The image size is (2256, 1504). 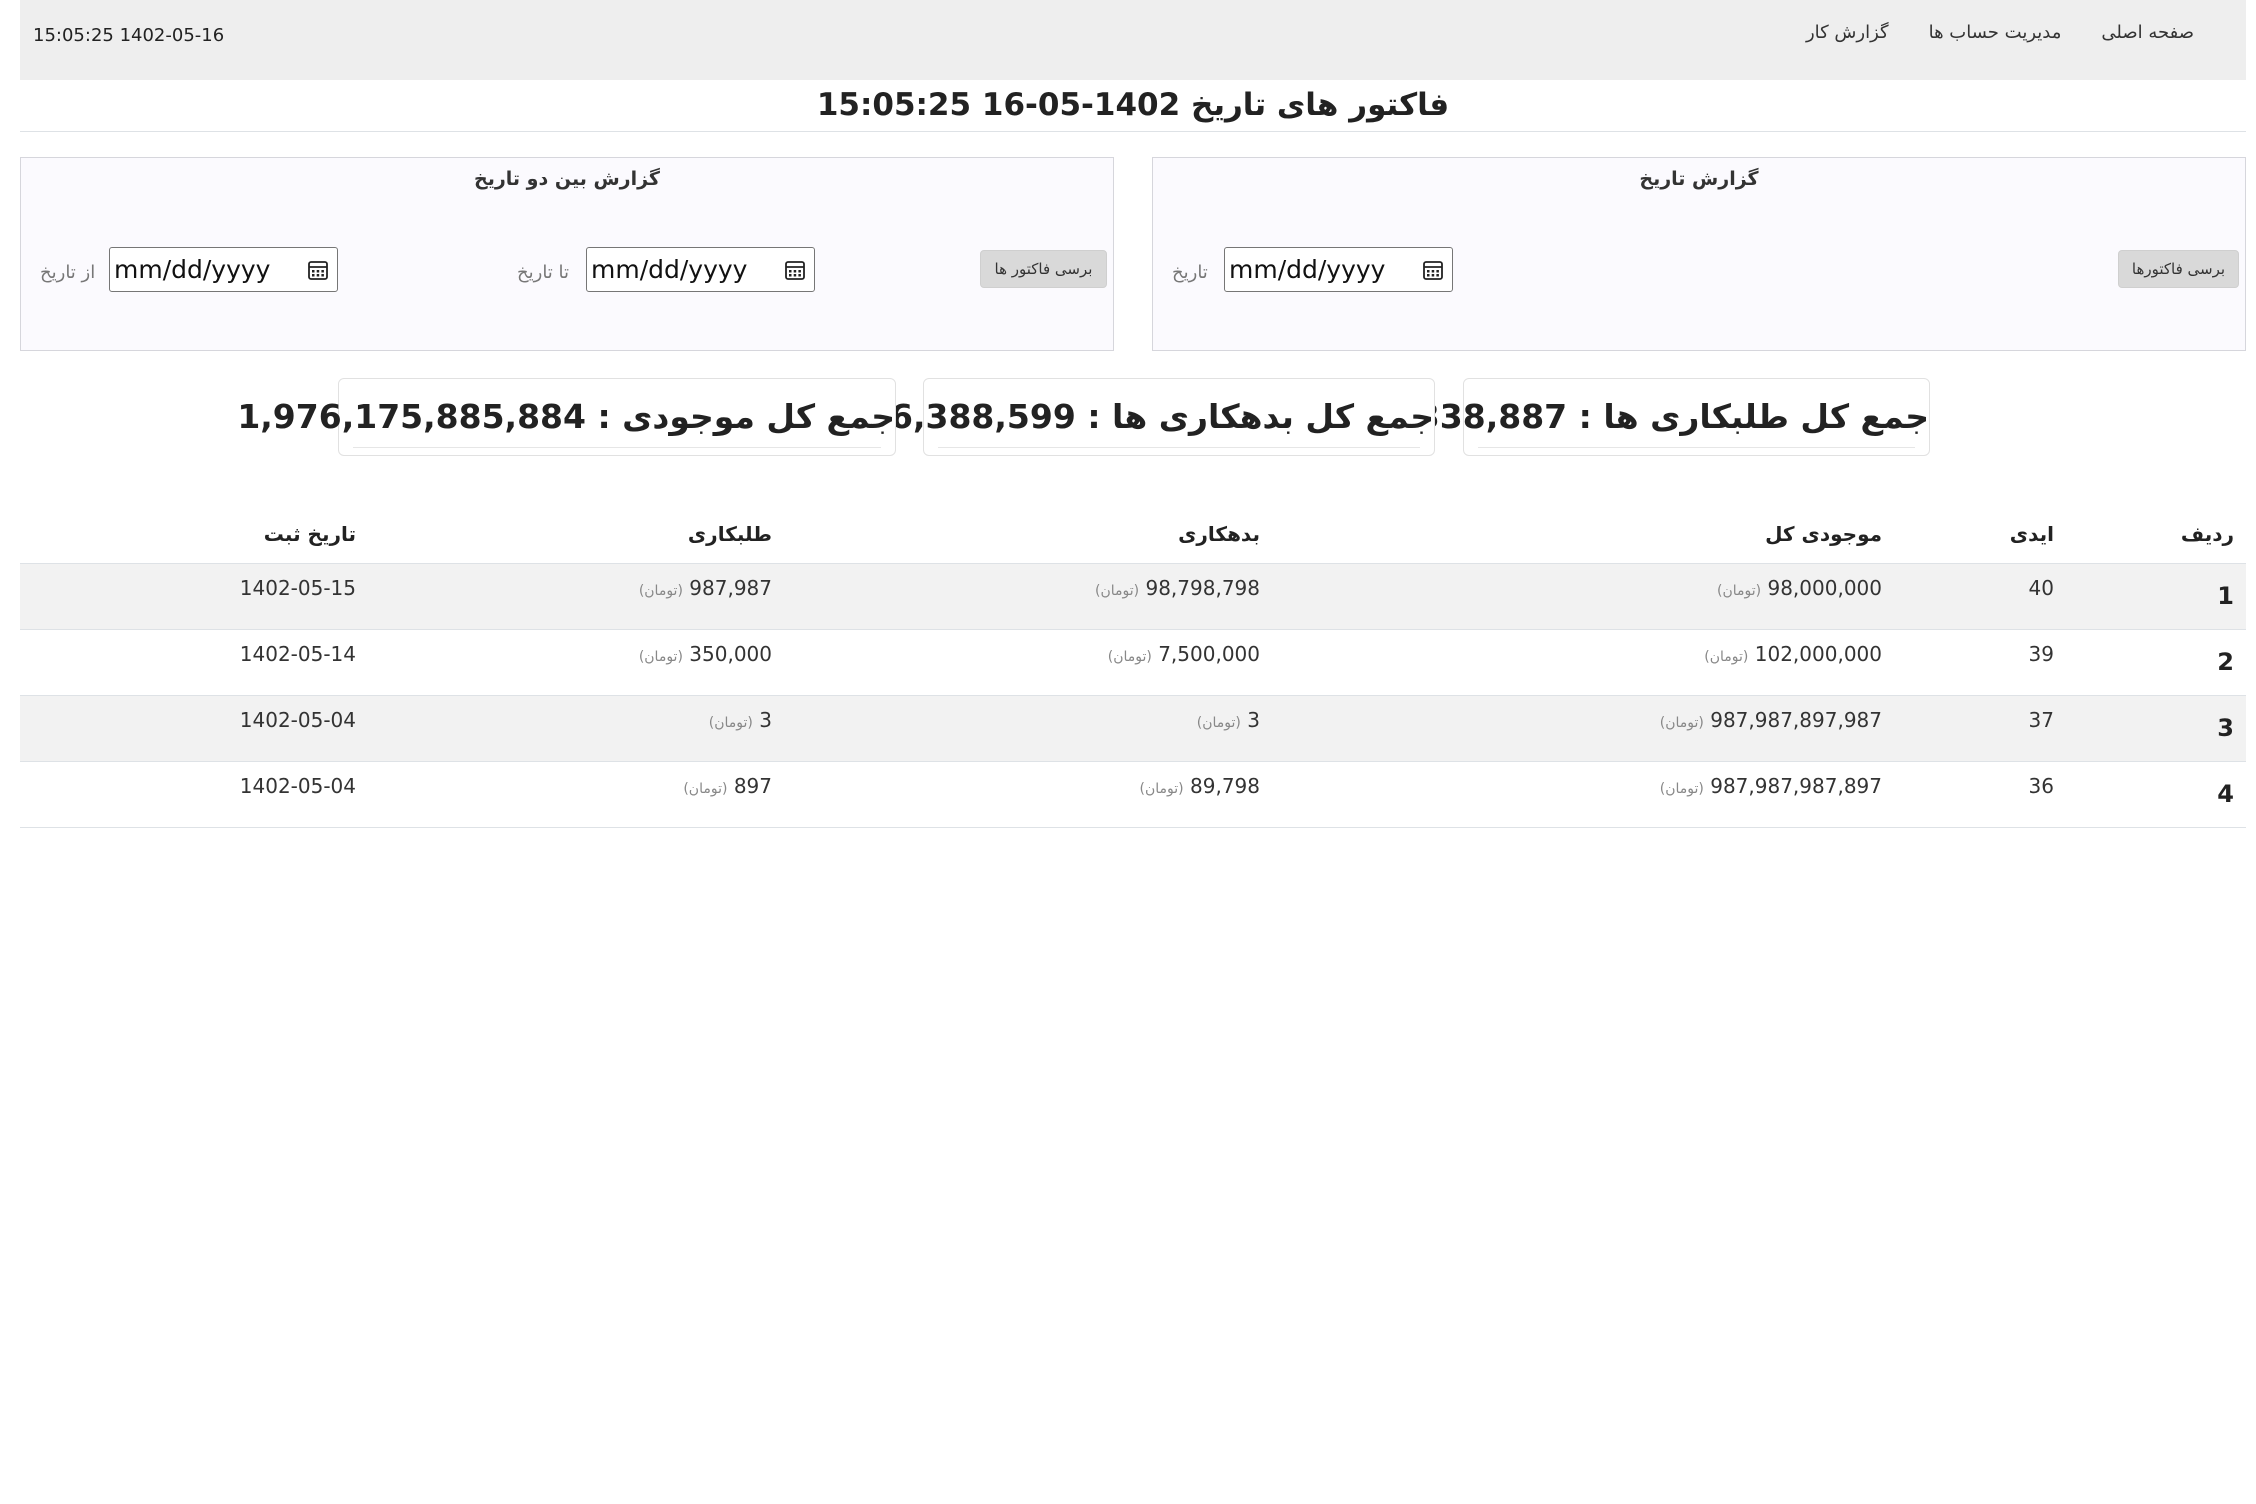 What do you see at coordinates (2041, 588) in the screenshot?
I see `cell-id: 40` at bounding box center [2041, 588].